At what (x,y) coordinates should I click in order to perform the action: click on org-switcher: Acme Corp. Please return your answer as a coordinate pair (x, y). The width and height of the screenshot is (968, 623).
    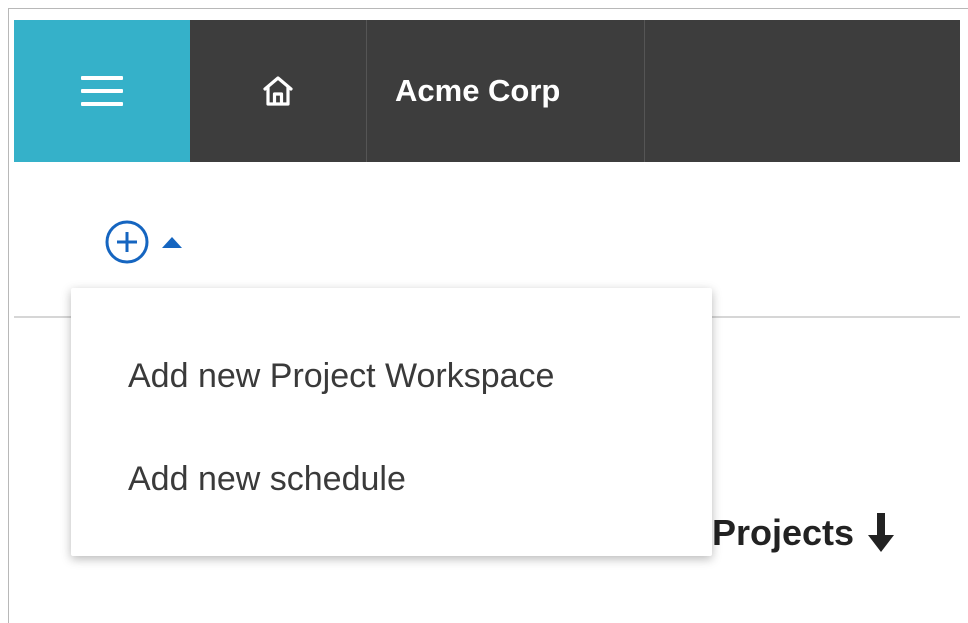
    Looking at the image, I should click on (506, 91).